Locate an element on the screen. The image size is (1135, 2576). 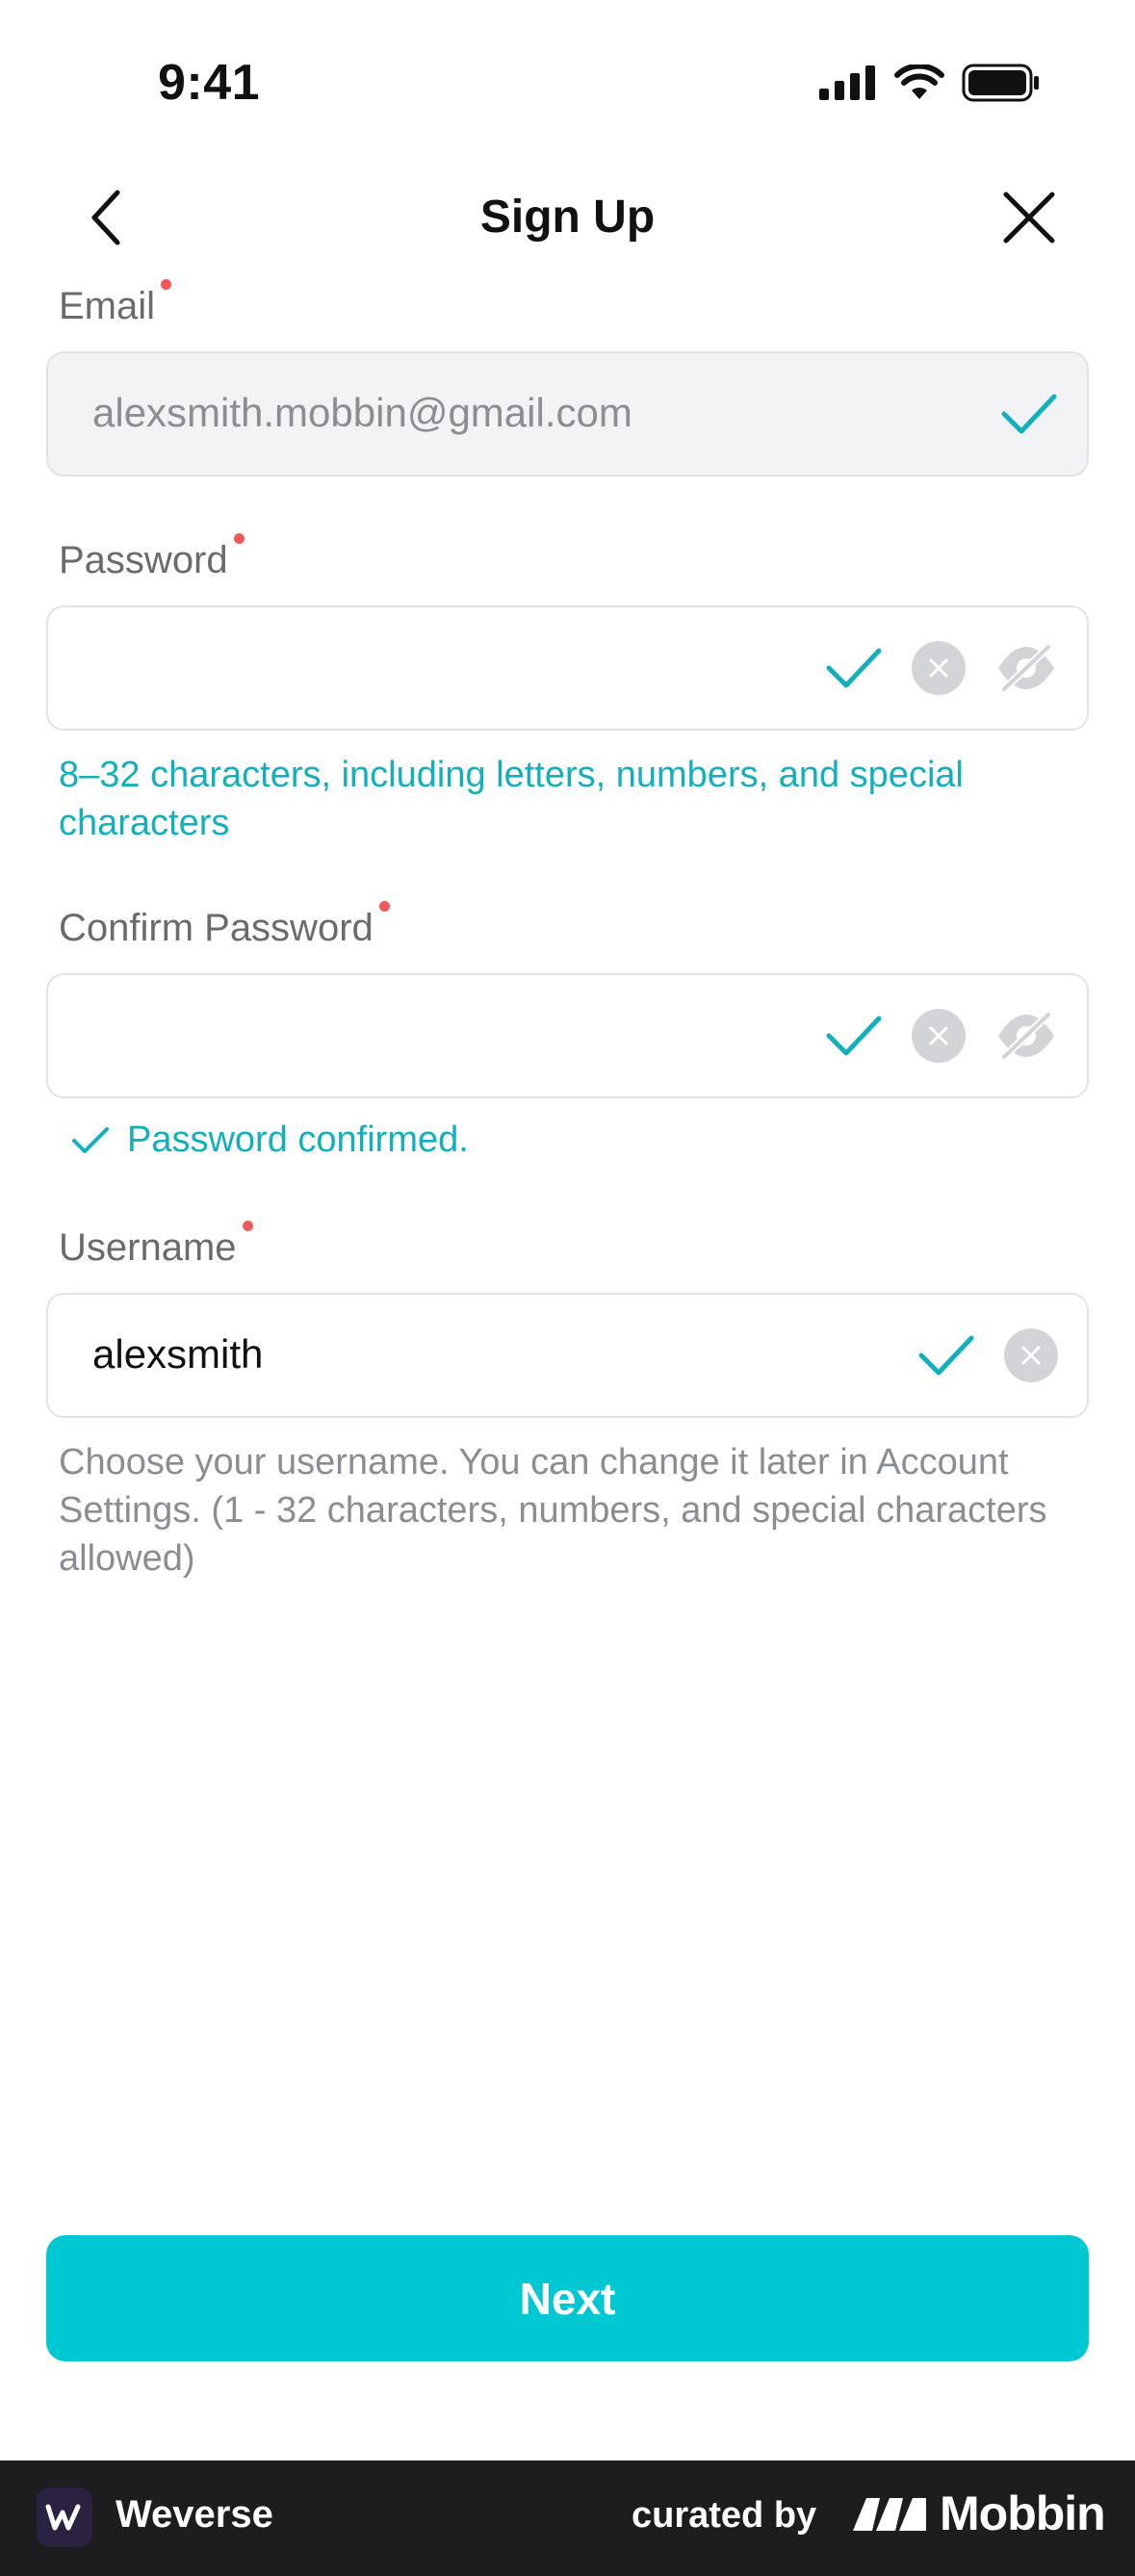
username-label-text: Username is located at coordinates (148, 1247).